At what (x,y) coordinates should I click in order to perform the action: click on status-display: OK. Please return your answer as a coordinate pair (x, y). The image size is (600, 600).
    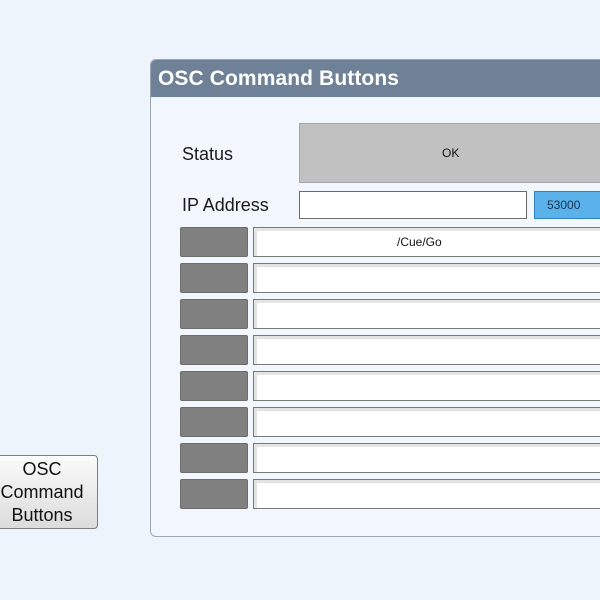
    Looking at the image, I should click on (449, 153).